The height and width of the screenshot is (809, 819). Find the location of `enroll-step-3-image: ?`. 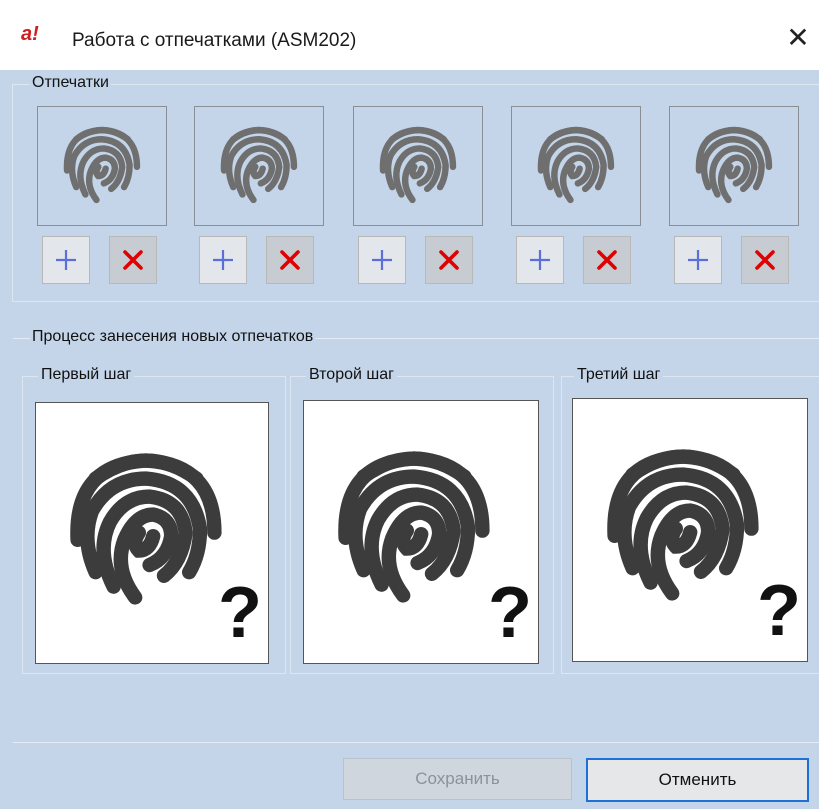

enroll-step-3-image: ? is located at coordinates (690, 530).